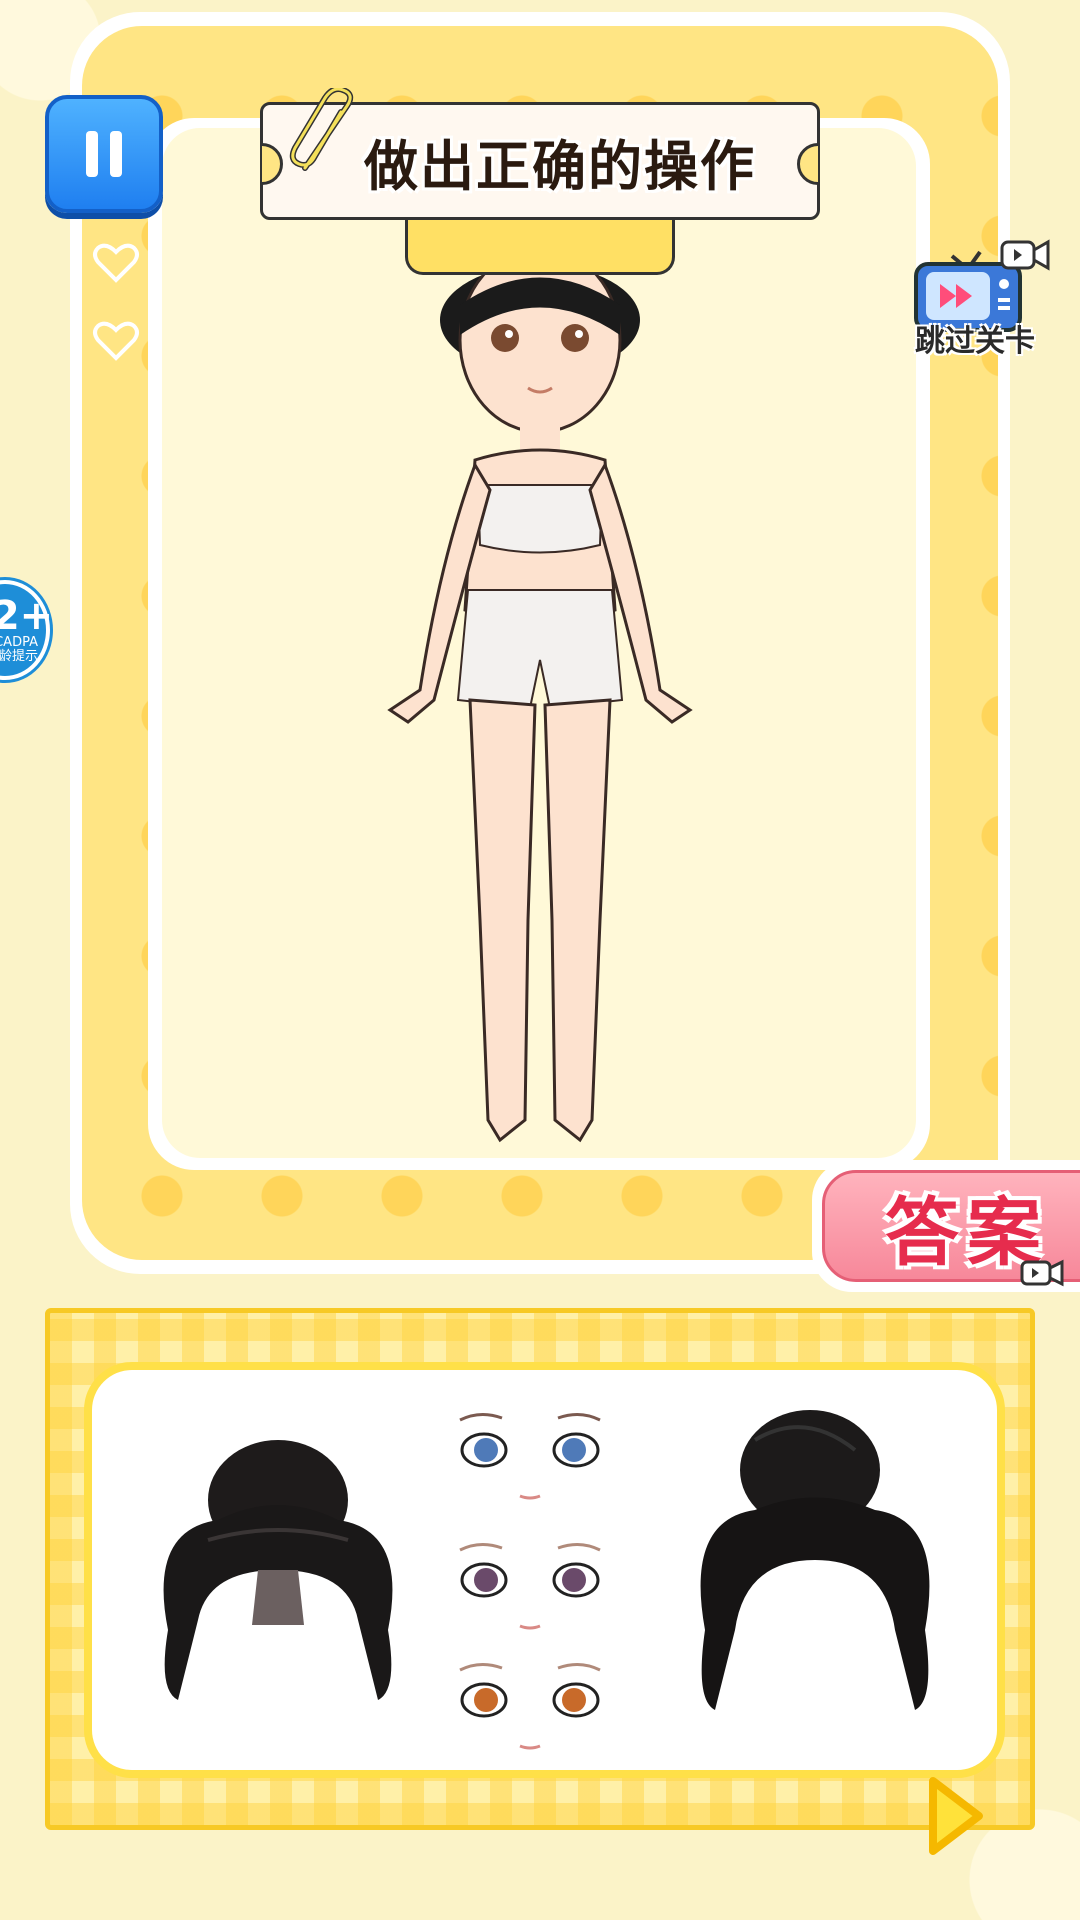 The height and width of the screenshot is (1920, 1080). I want to click on paperclip-icon, so click(321, 129).